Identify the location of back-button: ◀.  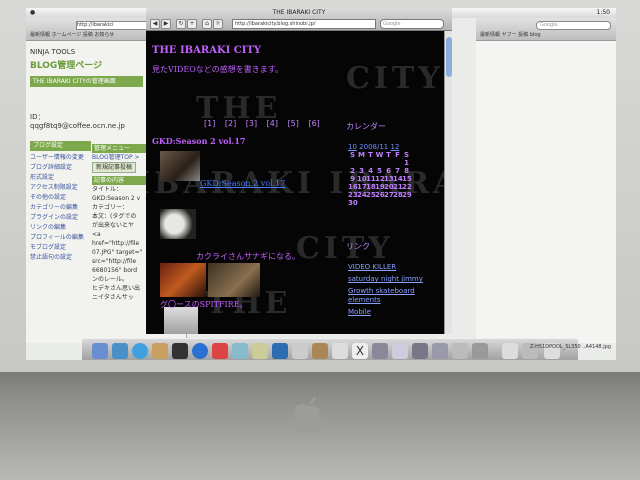
(155, 24).